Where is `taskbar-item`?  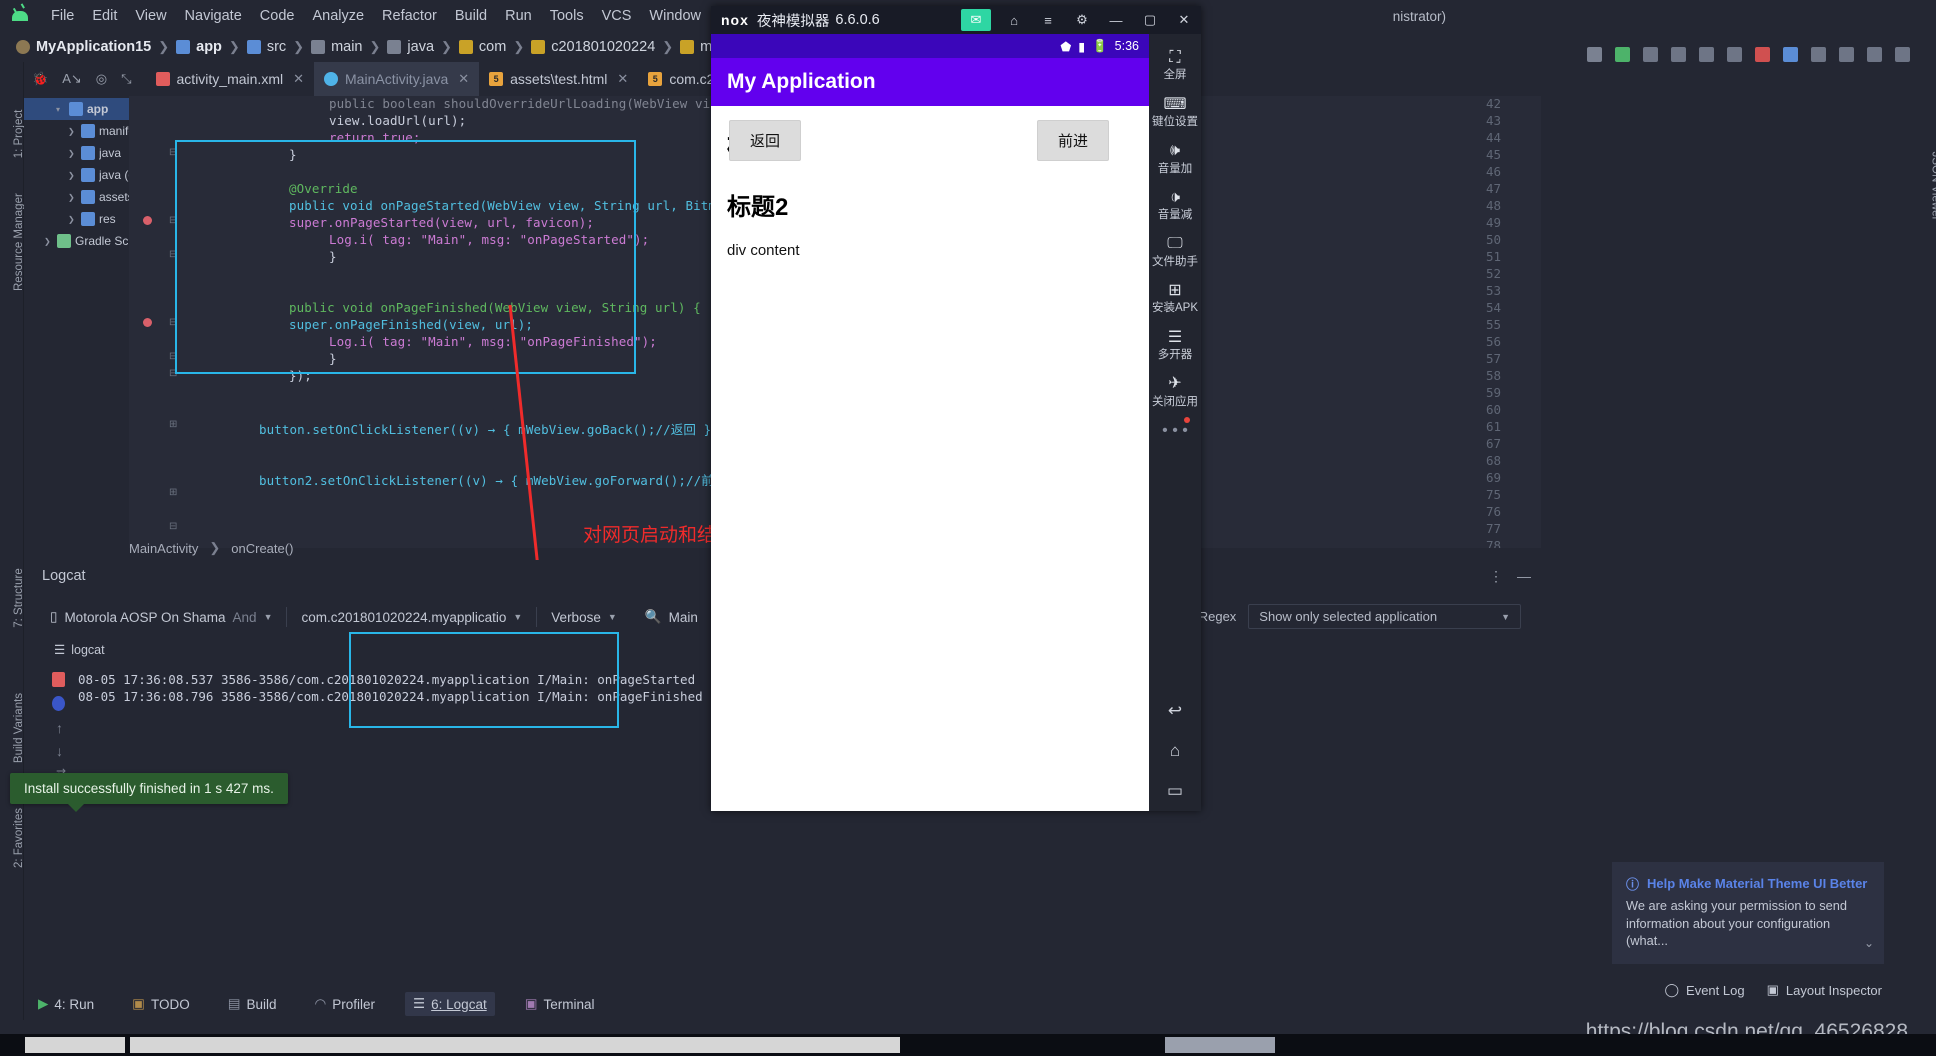 taskbar-item is located at coordinates (75, 1045).